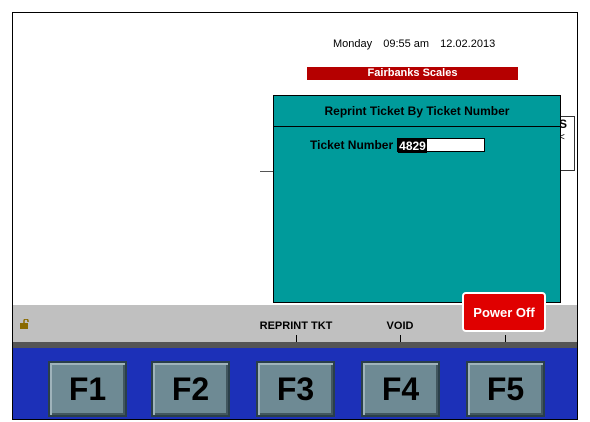 This screenshot has height=422, width=590. Describe the element at coordinates (400, 389) in the screenshot. I see `f4-key: F4` at that location.